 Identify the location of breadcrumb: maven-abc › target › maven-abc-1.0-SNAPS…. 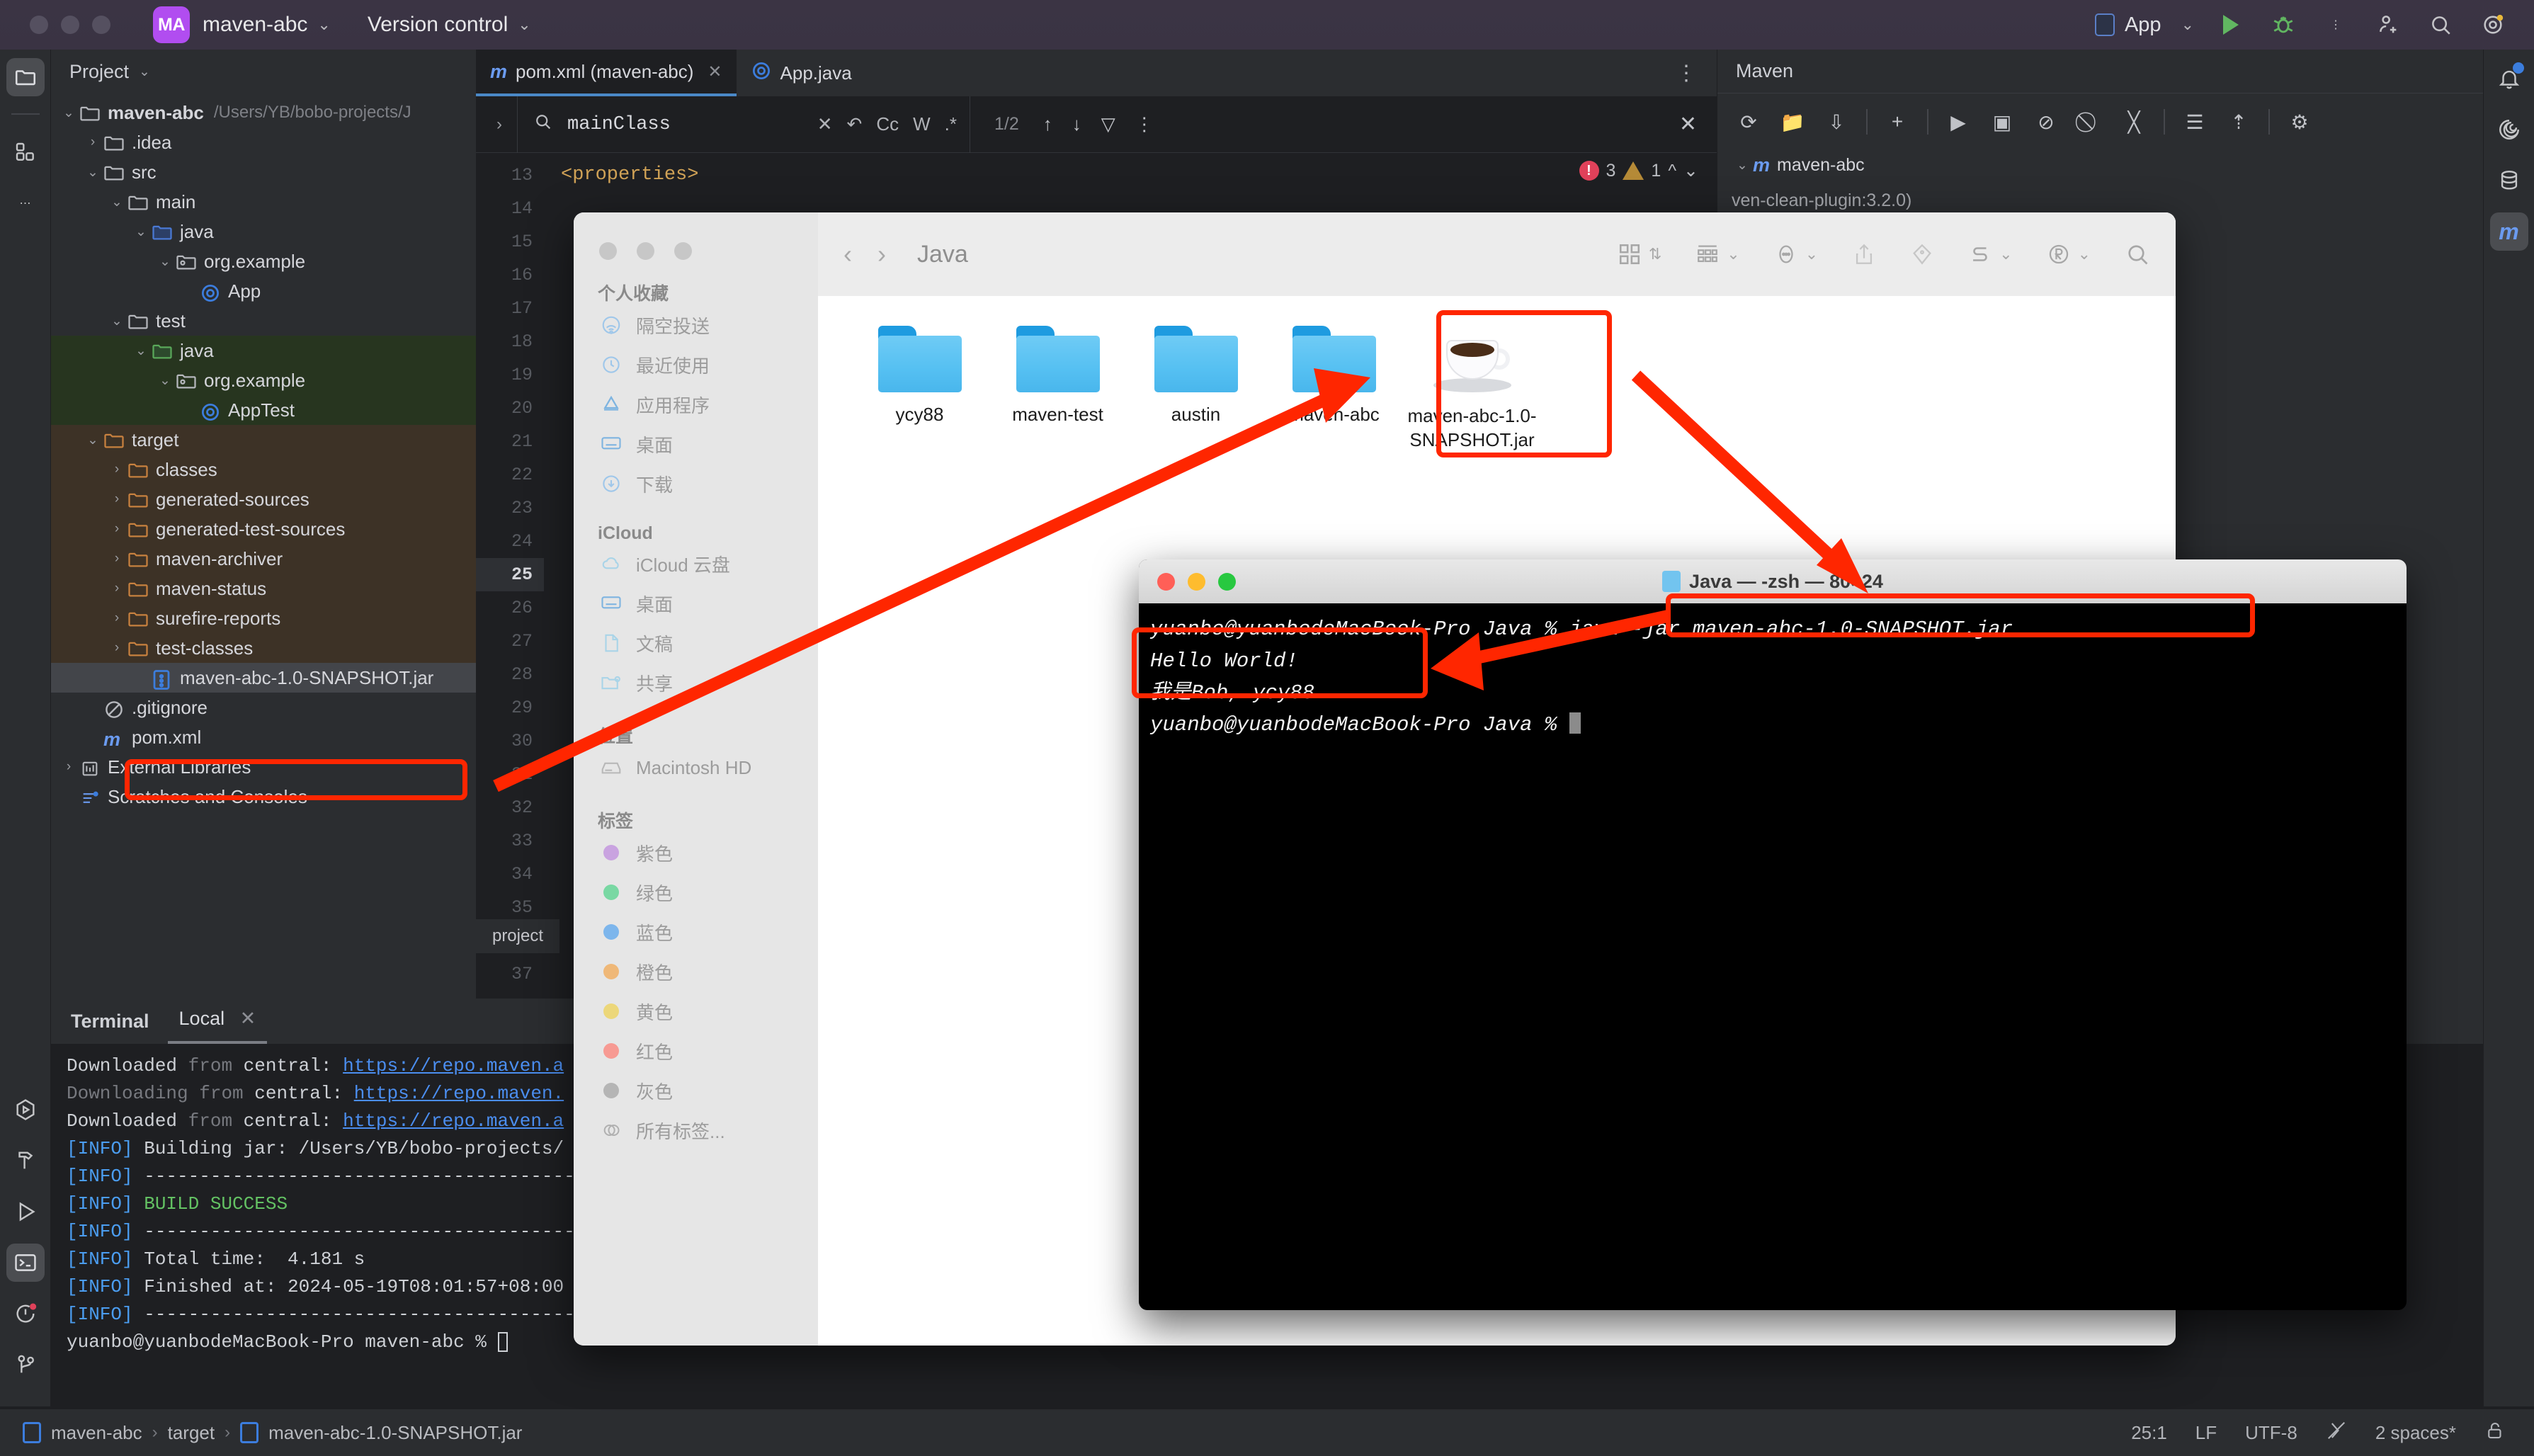
(272, 1433).